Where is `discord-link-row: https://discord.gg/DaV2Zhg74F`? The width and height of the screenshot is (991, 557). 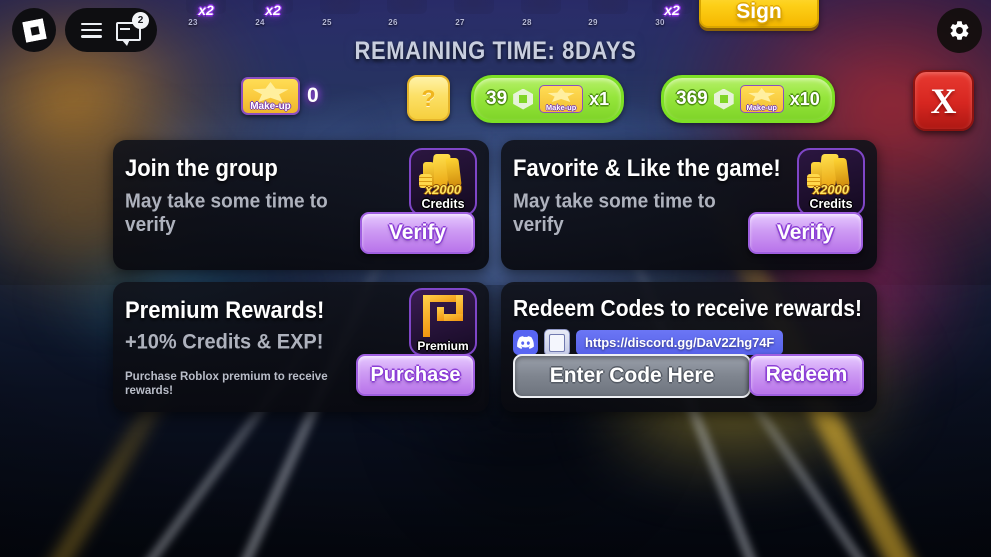
discord-link-row: https://discord.gg/DaV2Zhg74F is located at coordinates (648, 342).